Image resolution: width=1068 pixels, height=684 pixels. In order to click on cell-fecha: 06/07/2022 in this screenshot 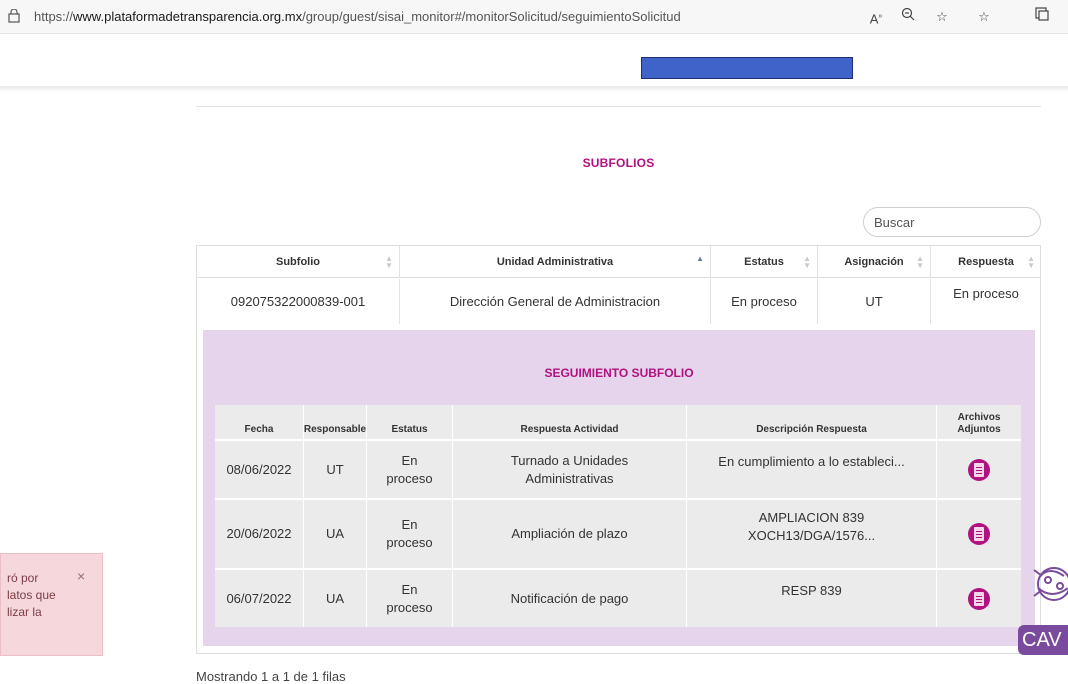, I will do `click(259, 598)`.